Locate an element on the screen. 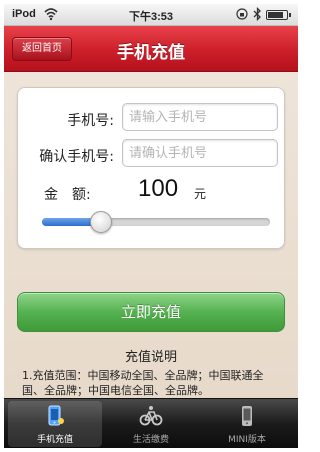 This screenshot has height=452, width=320. bluetooth-icon is located at coordinates (257, 14).